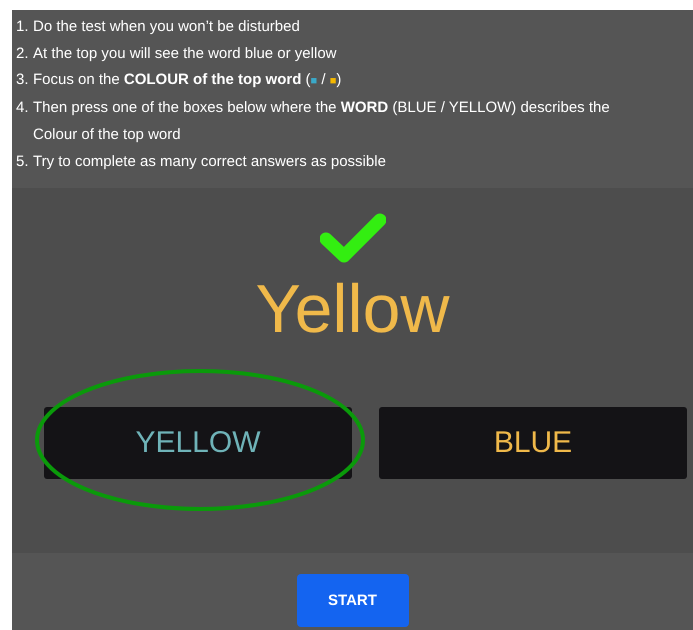 Image resolution: width=693 pixels, height=630 pixels. Describe the element at coordinates (352, 600) in the screenshot. I see `start-button: START` at that location.